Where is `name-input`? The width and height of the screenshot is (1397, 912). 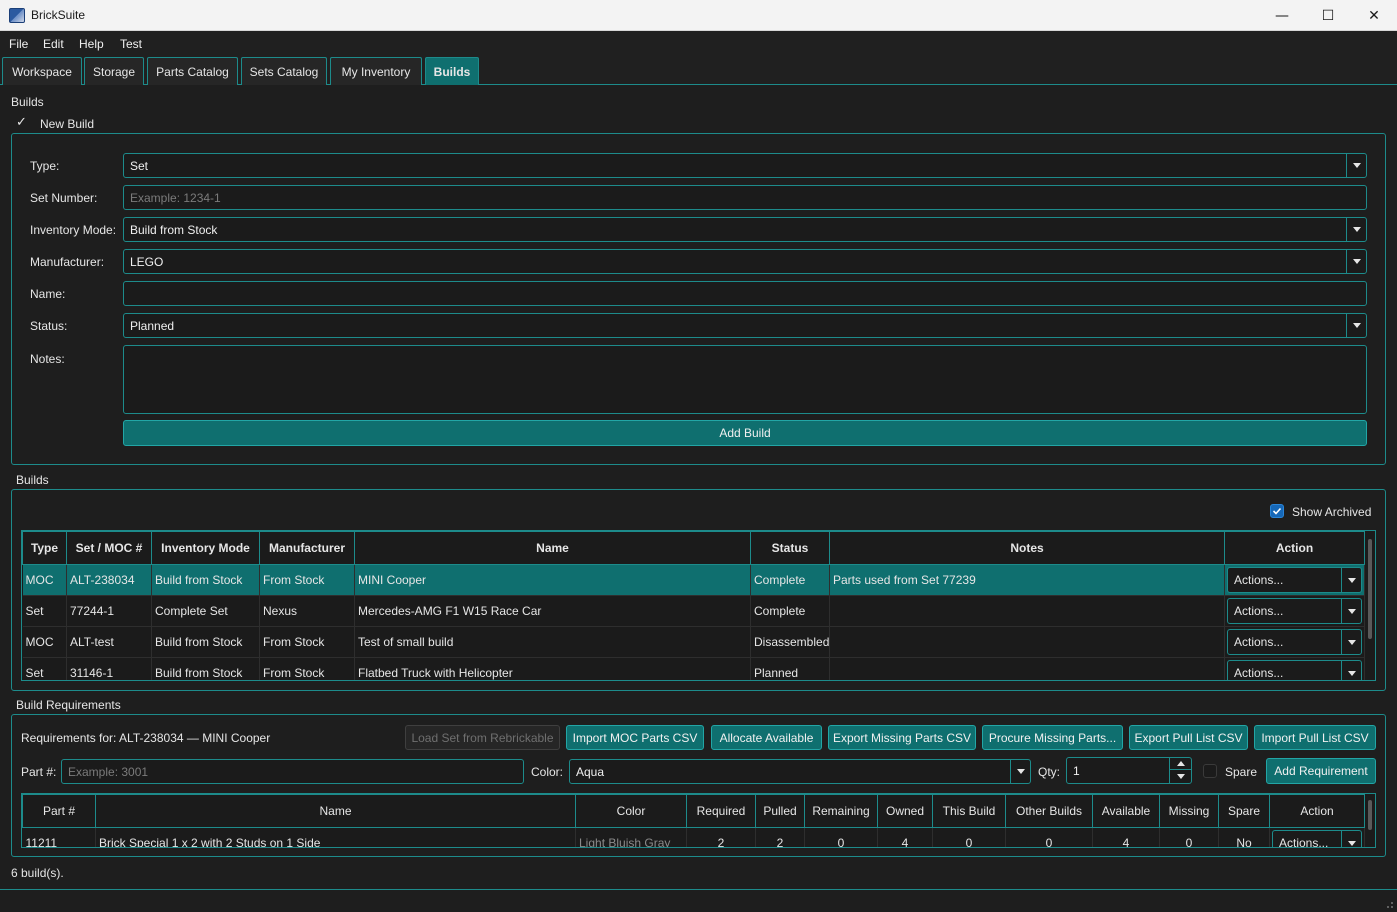
name-input is located at coordinates (745, 293).